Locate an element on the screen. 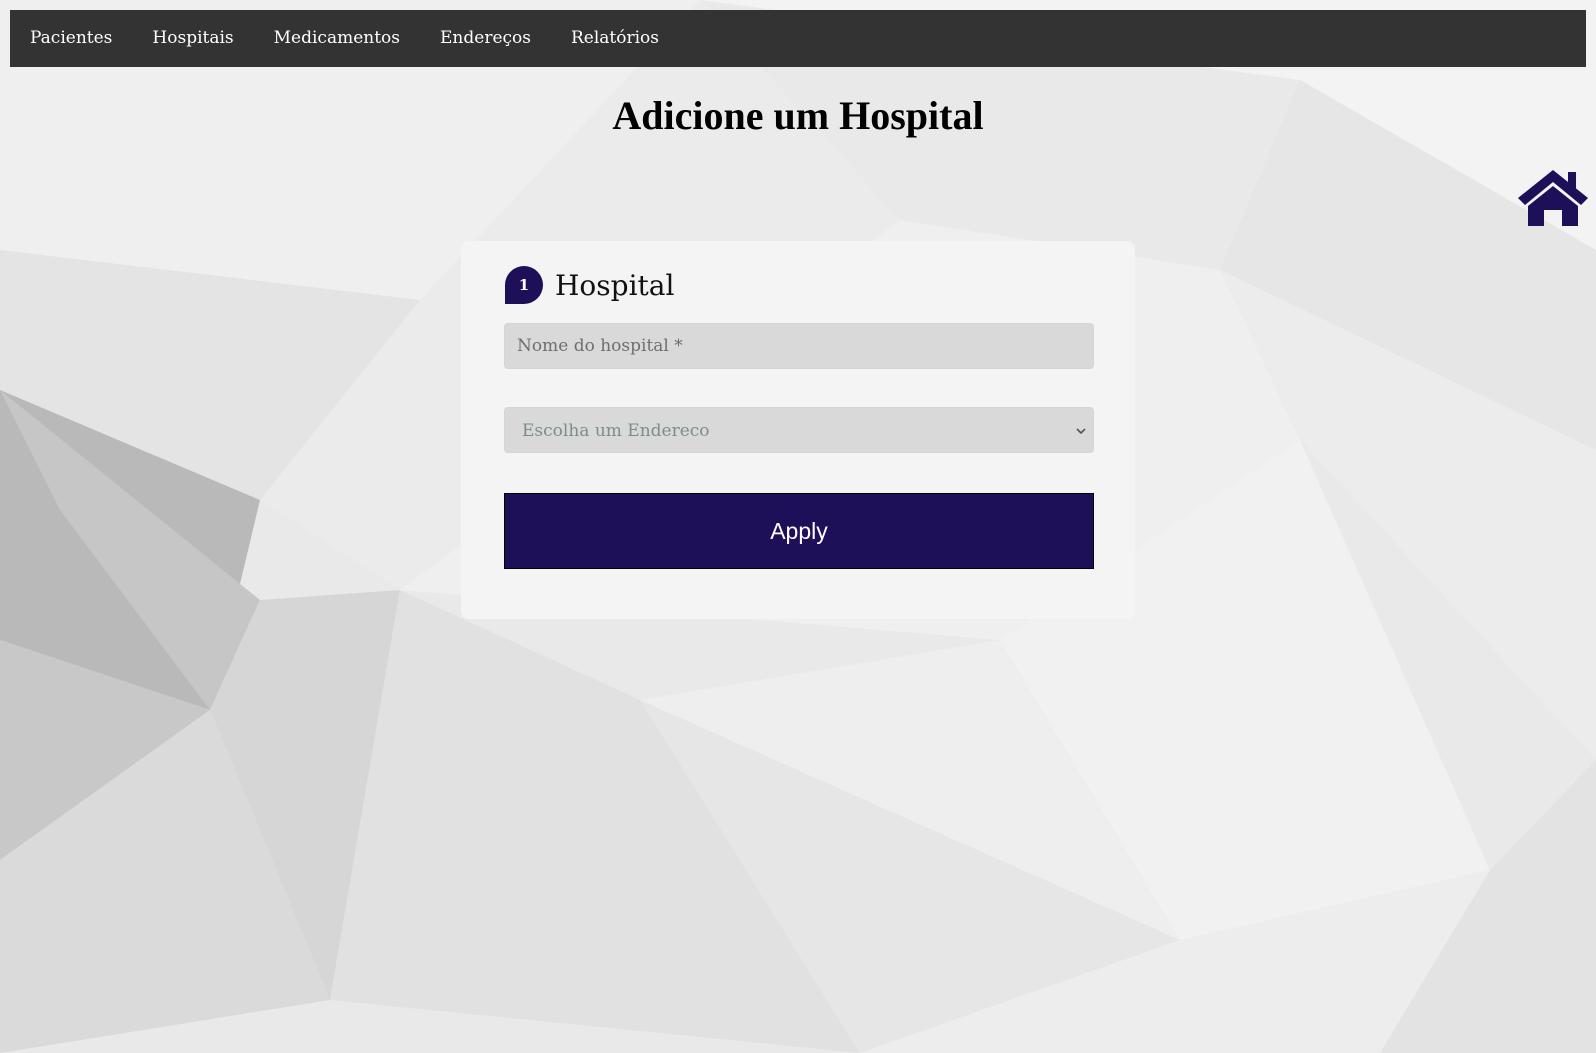 This screenshot has width=1596, height=1053. address-select-value: Escolha um Endereco is located at coordinates (616, 431).